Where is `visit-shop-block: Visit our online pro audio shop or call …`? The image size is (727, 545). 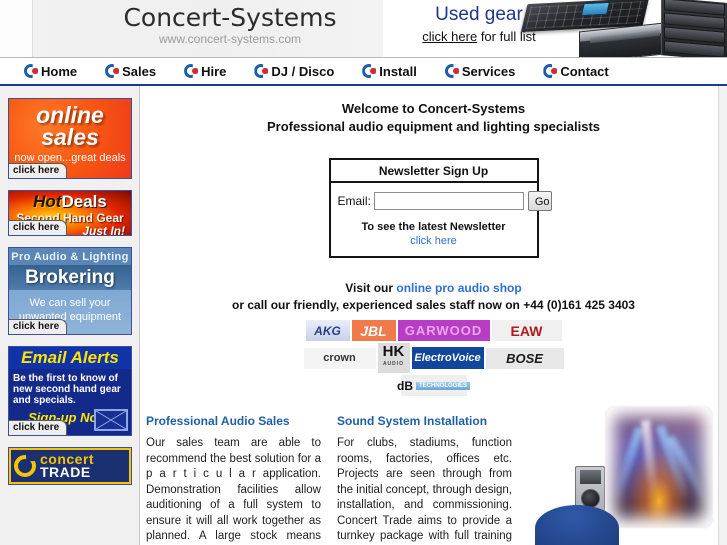 visit-shop-block: Visit our online pro audio shop or call … is located at coordinates (433, 297).